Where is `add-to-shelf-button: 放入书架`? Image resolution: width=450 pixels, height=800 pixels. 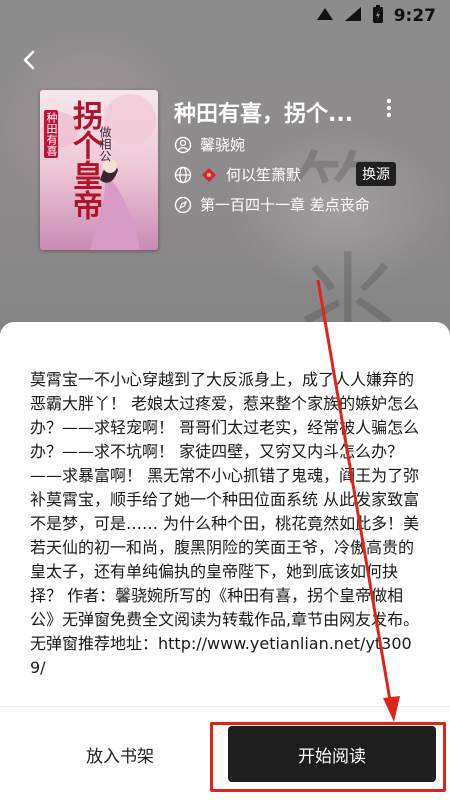 add-to-shelf-button: 放入书架 is located at coordinates (120, 754).